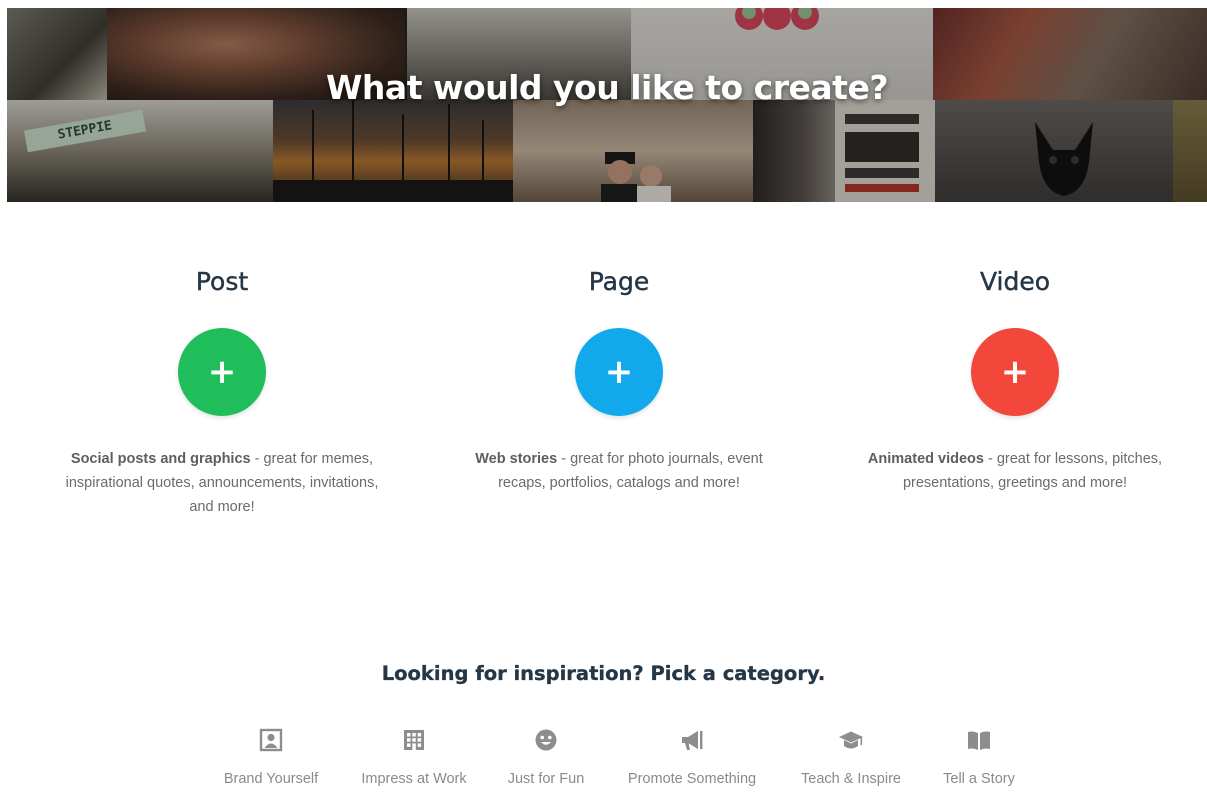 Image resolution: width=1207 pixels, height=793 pixels. Describe the element at coordinates (636, 177) in the screenshot. I see `wedding-couple-graphic` at that location.